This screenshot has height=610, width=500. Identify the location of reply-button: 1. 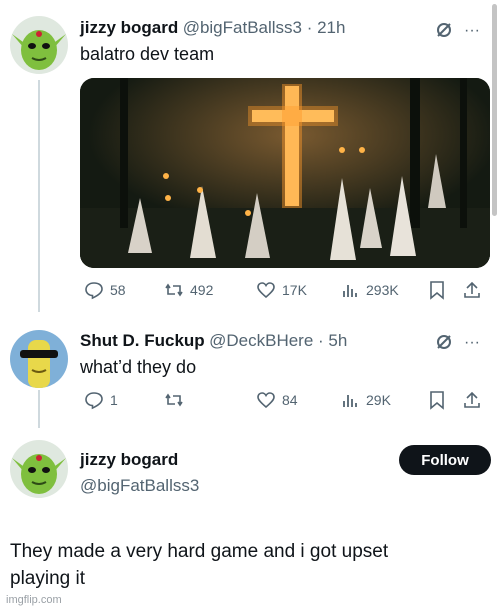
(101, 400).